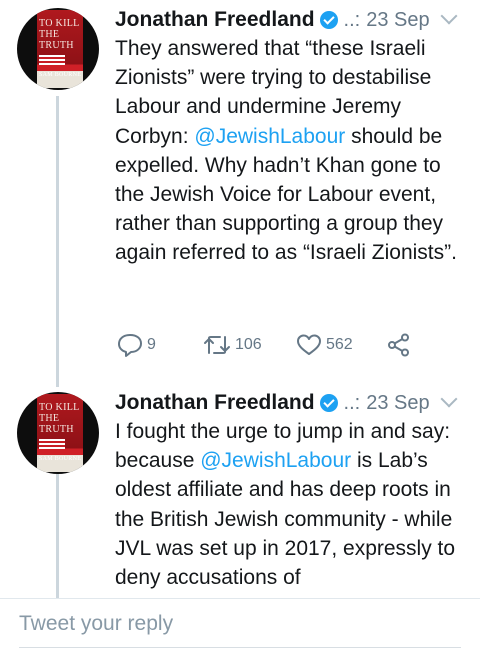  Describe the element at coordinates (240, 626) in the screenshot. I see `reply-bar: Tweet your reply` at that location.